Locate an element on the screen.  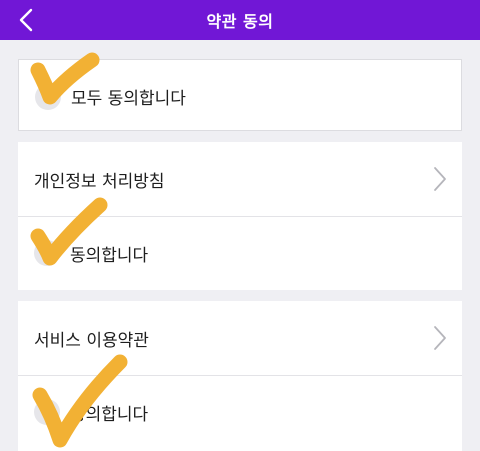
agree-label-service: 동의합니다 is located at coordinates (109, 414).